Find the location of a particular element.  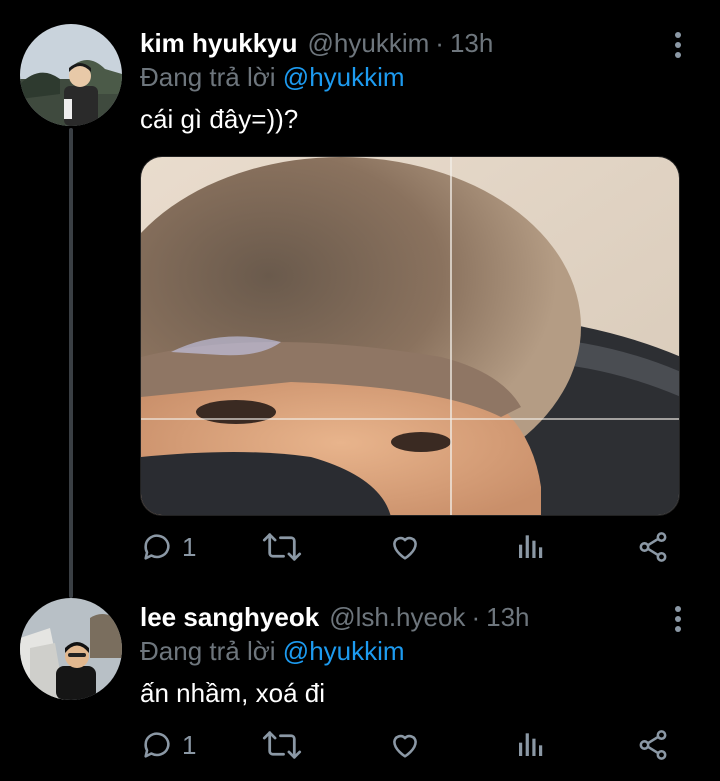

user-handle: @hyukkim is located at coordinates (369, 43).